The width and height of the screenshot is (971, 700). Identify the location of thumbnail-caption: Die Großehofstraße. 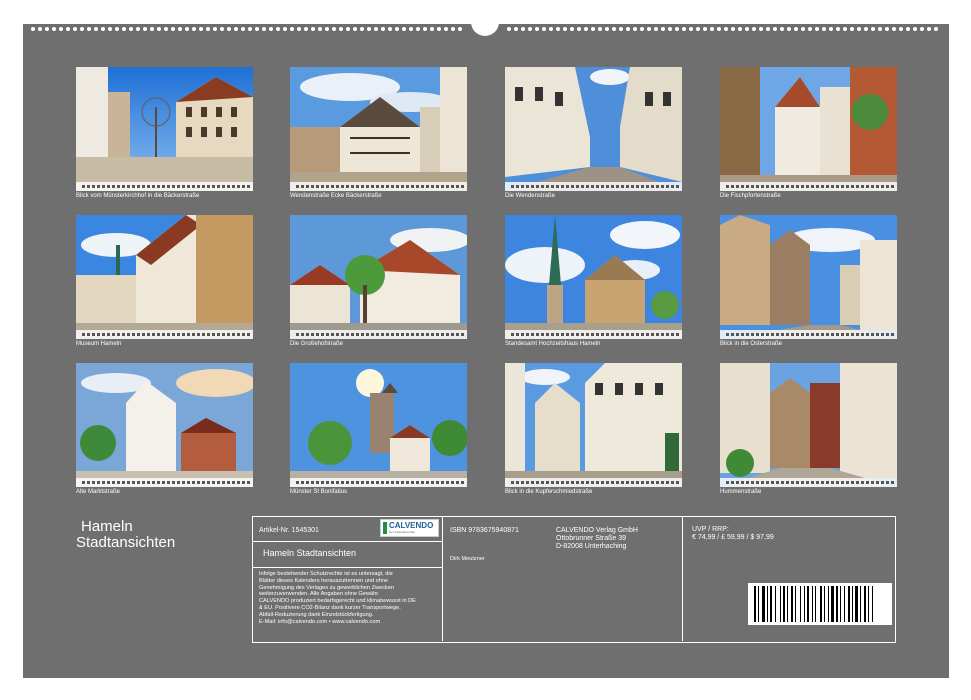
(317, 344).